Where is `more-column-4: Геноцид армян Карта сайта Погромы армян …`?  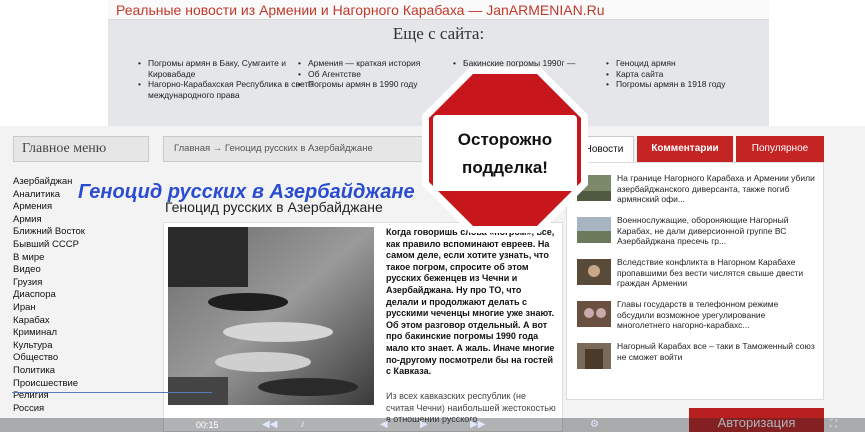
more-column-4: Геноцид армян Карта сайта Погромы армян … is located at coordinates (681, 74).